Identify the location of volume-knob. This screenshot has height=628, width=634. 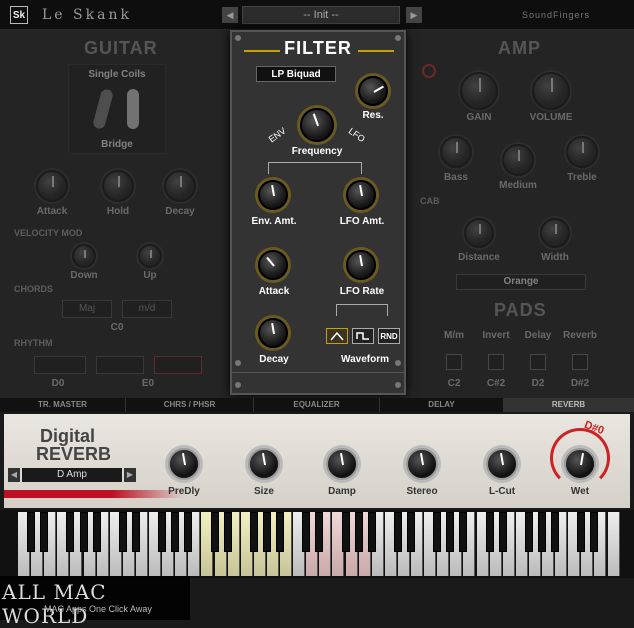
(551, 91).